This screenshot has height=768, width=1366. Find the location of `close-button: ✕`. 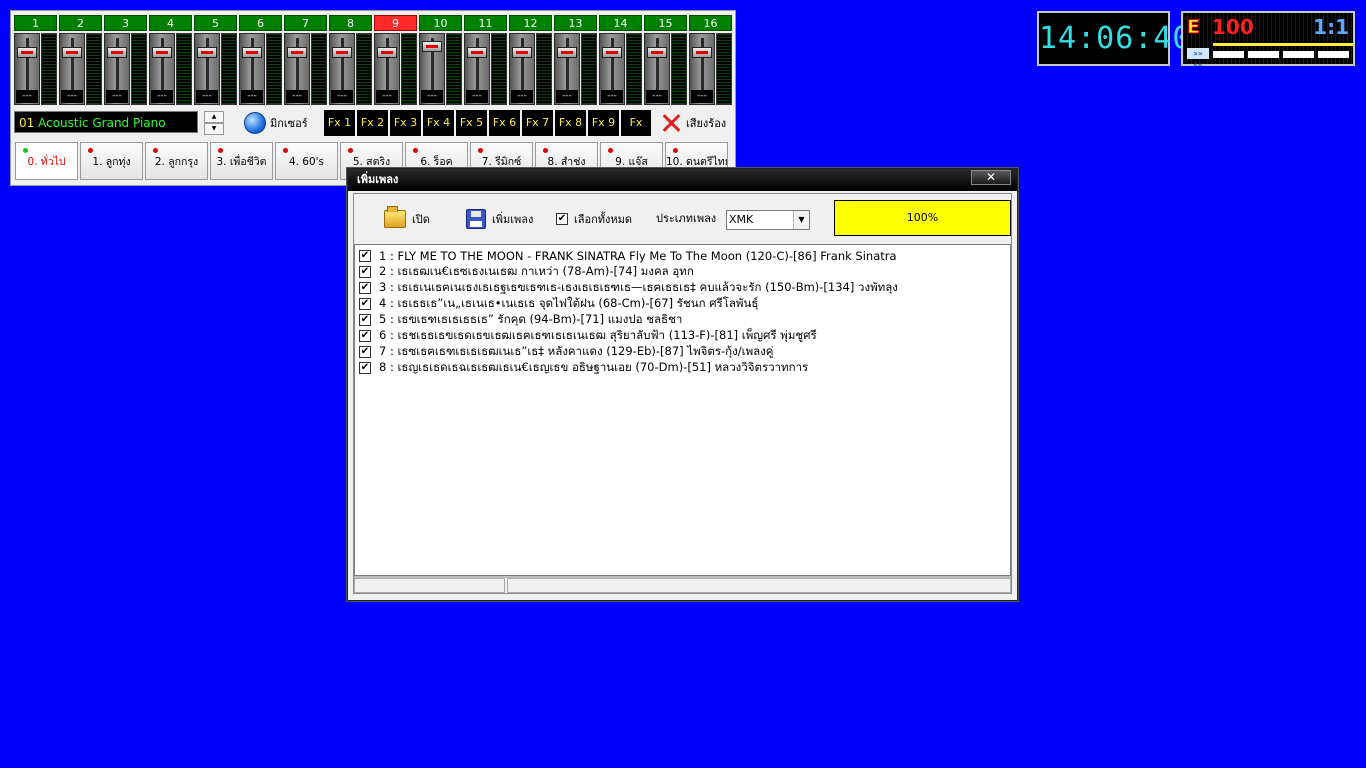

close-button: ✕ is located at coordinates (991, 177).